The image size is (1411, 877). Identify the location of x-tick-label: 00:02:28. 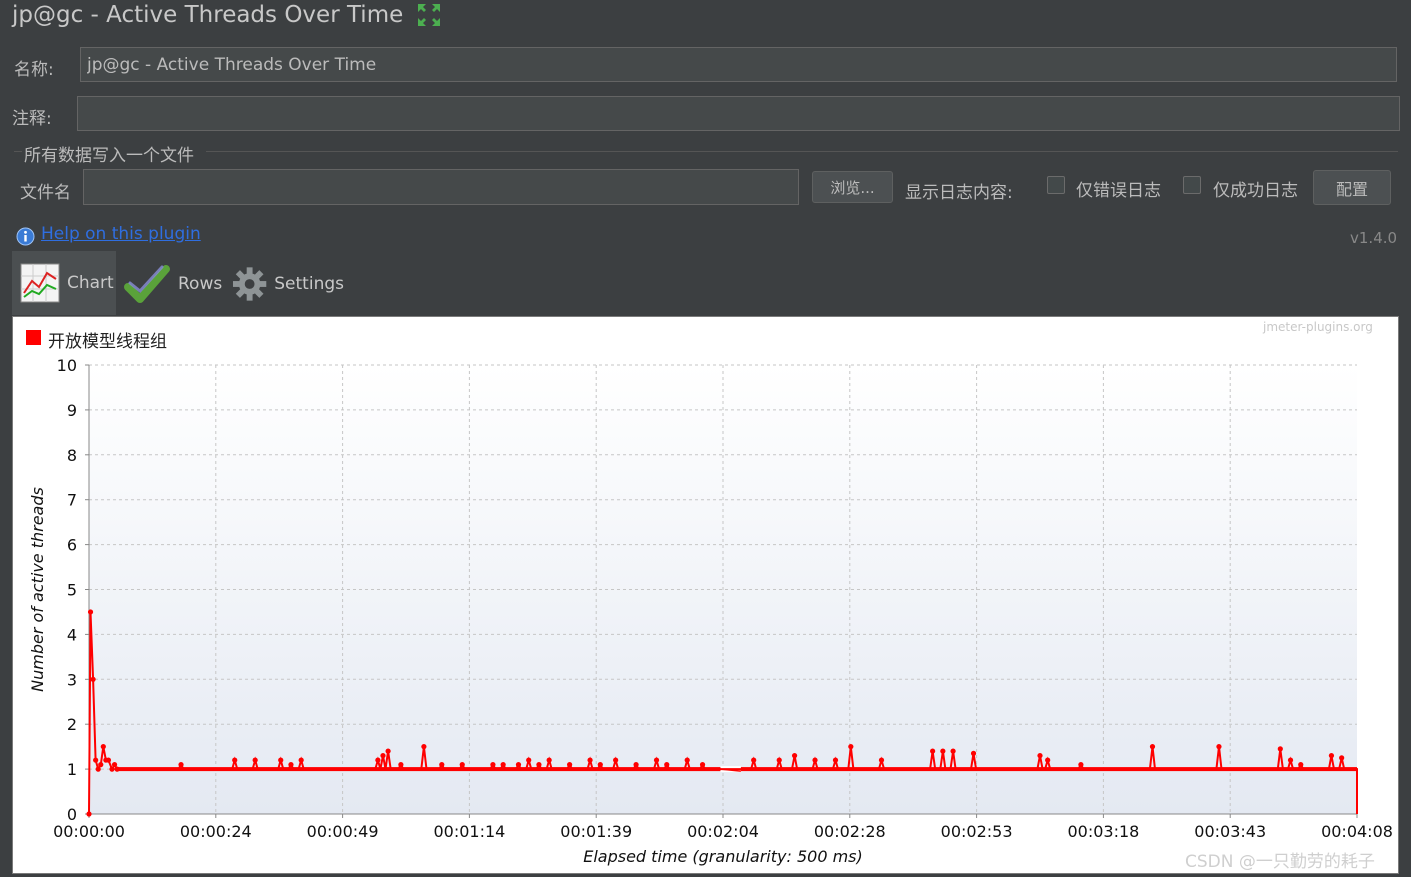
(850, 831).